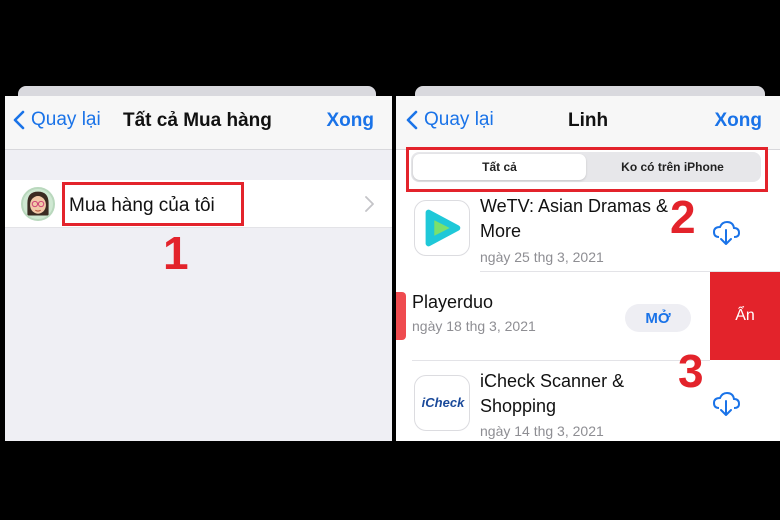 The width and height of the screenshot is (780, 520). Describe the element at coordinates (351, 121) in the screenshot. I see `left-done-button: Xong` at that location.